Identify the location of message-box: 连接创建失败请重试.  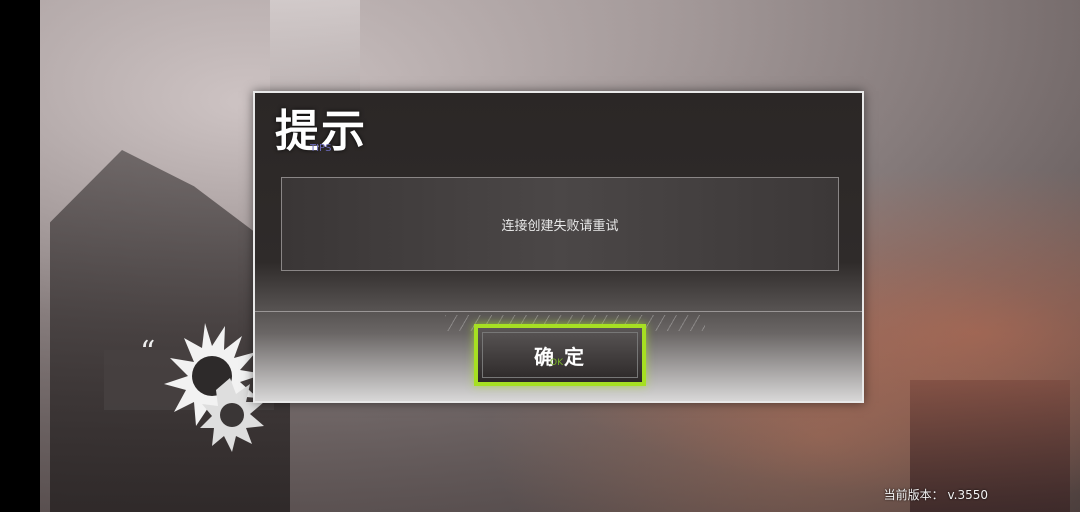
(560, 224).